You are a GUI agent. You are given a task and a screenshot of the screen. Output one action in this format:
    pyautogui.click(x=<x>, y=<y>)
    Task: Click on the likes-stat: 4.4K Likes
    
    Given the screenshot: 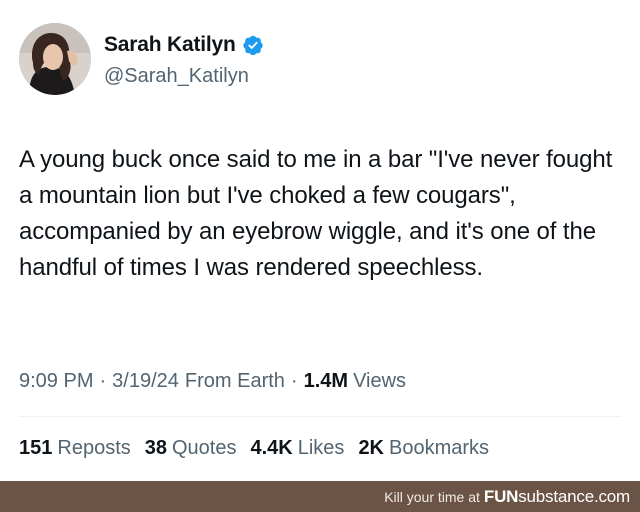 What is the action you would take?
    pyautogui.click(x=297, y=448)
    